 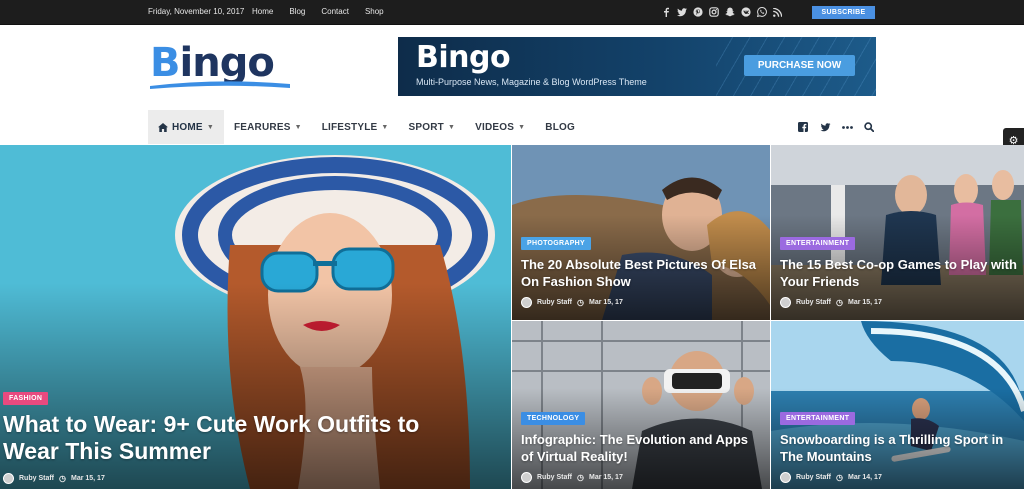 What do you see at coordinates (374, 11) in the screenshot?
I see `top-link-shop: Shop` at bounding box center [374, 11].